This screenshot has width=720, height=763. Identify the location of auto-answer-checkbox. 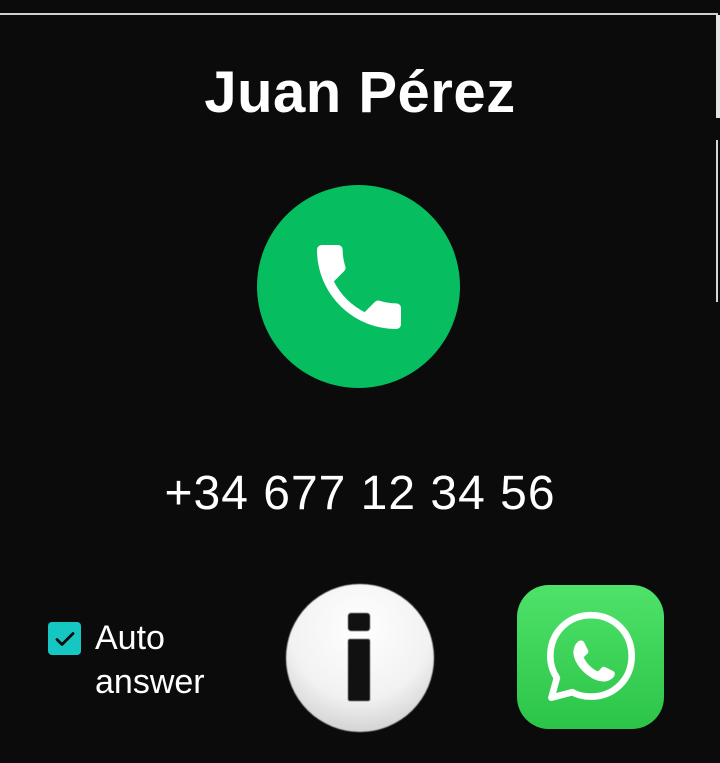
(64, 638).